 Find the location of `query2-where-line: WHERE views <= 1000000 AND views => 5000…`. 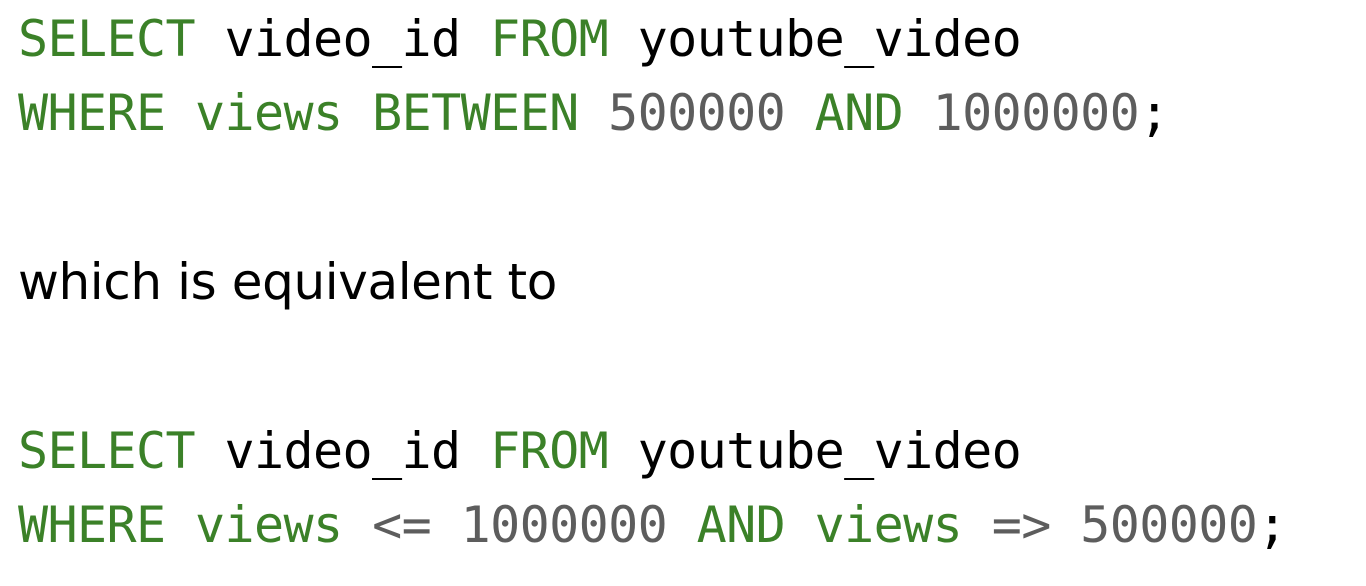

query2-where-line: WHERE views <= 1000000 AND views => 5000… is located at coordinates (652, 525).